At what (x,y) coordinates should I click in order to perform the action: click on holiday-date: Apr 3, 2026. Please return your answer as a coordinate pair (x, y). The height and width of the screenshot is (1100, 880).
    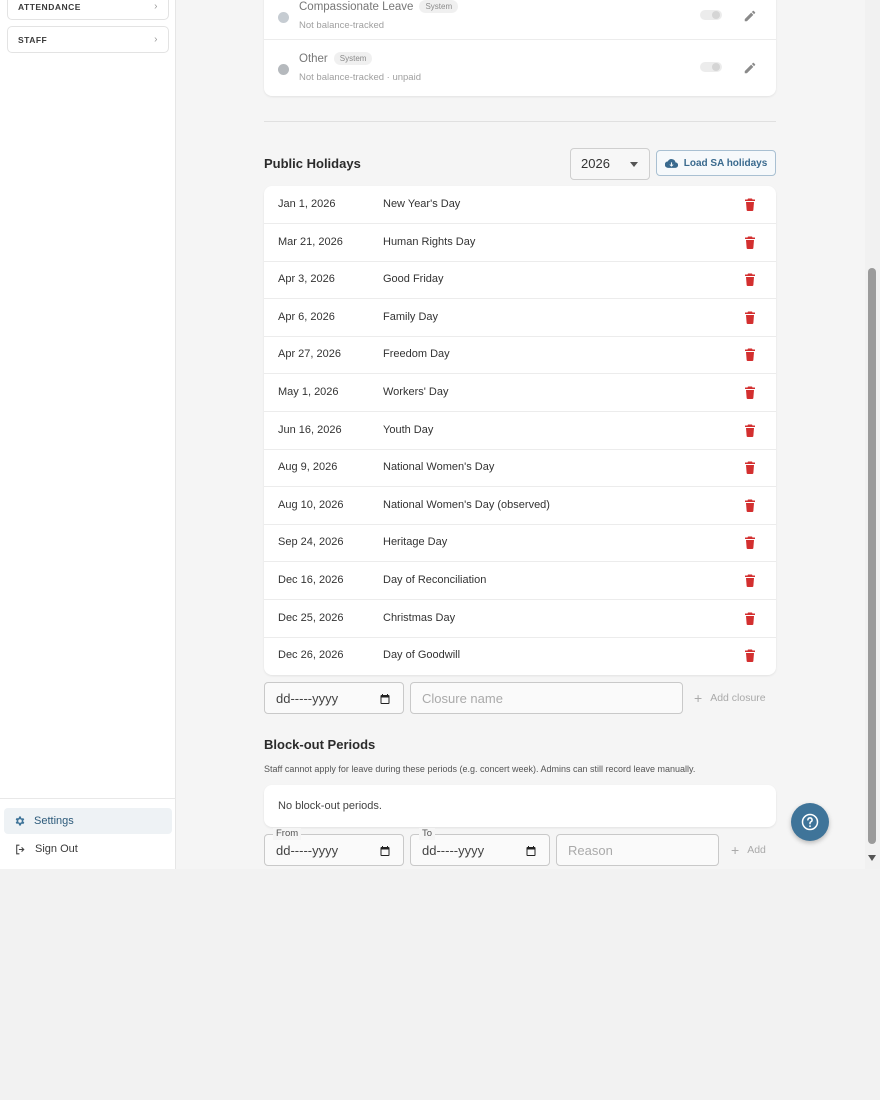
    Looking at the image, I should click on (306, 279).